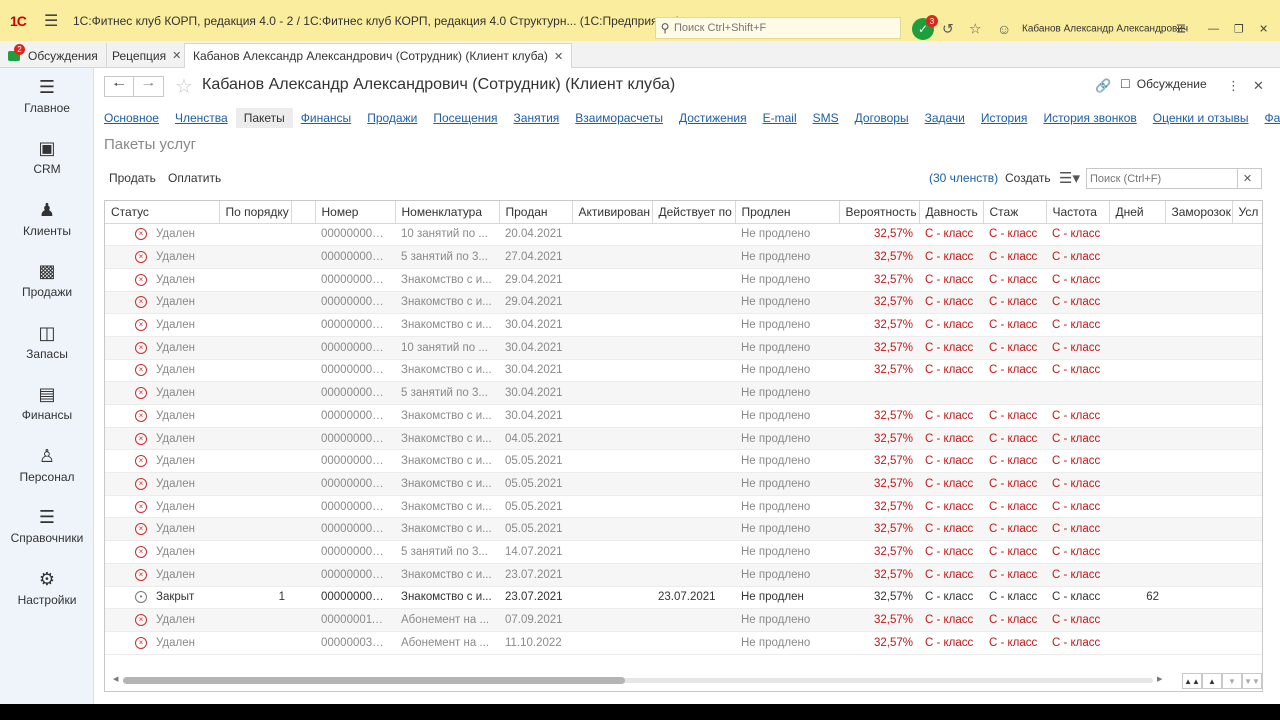 The image size is (1280, 720). What do you see at coordinates (1233, 86) in the screenshot?
I see `more-actions-icon: ⋮` at bounding box center [1233, 86].